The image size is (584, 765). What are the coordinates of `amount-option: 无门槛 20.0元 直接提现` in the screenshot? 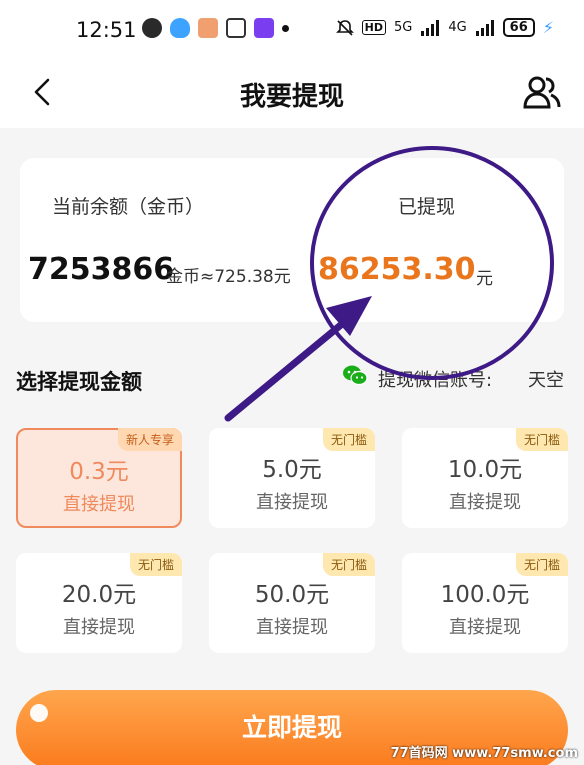 It's located at (99, 603).